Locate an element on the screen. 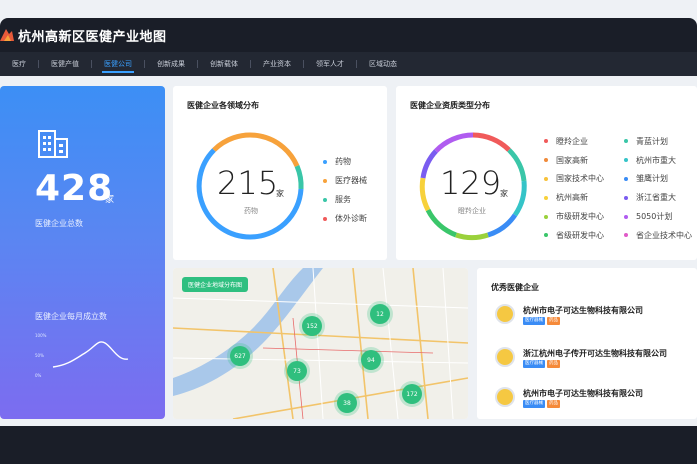  legend-item: 杭州市重大 is located at coordinates (660, 160).